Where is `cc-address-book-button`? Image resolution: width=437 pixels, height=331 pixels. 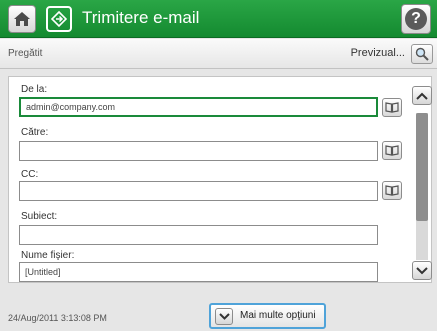
cc-address-book-button is located at coordinates (392, 190).